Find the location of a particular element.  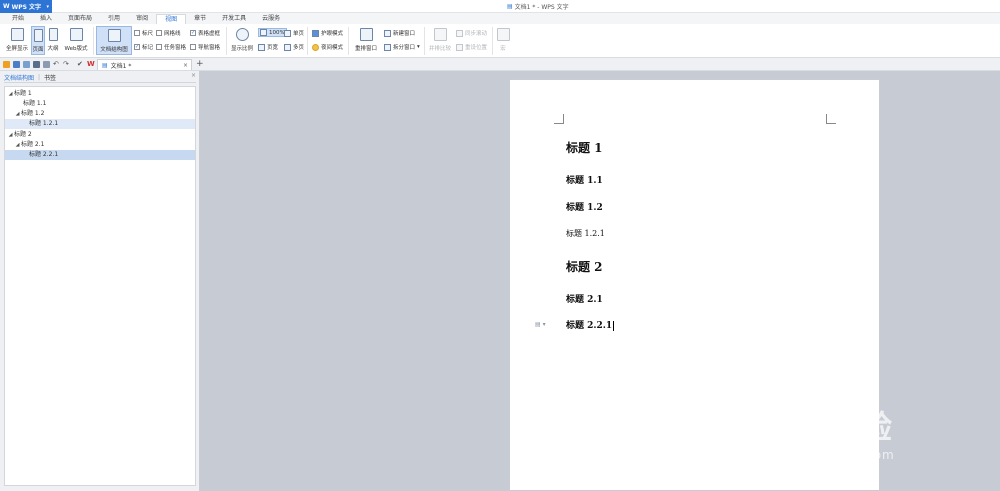

heading-1-1: 标题 1.1 is located at coordinates (584, 179).